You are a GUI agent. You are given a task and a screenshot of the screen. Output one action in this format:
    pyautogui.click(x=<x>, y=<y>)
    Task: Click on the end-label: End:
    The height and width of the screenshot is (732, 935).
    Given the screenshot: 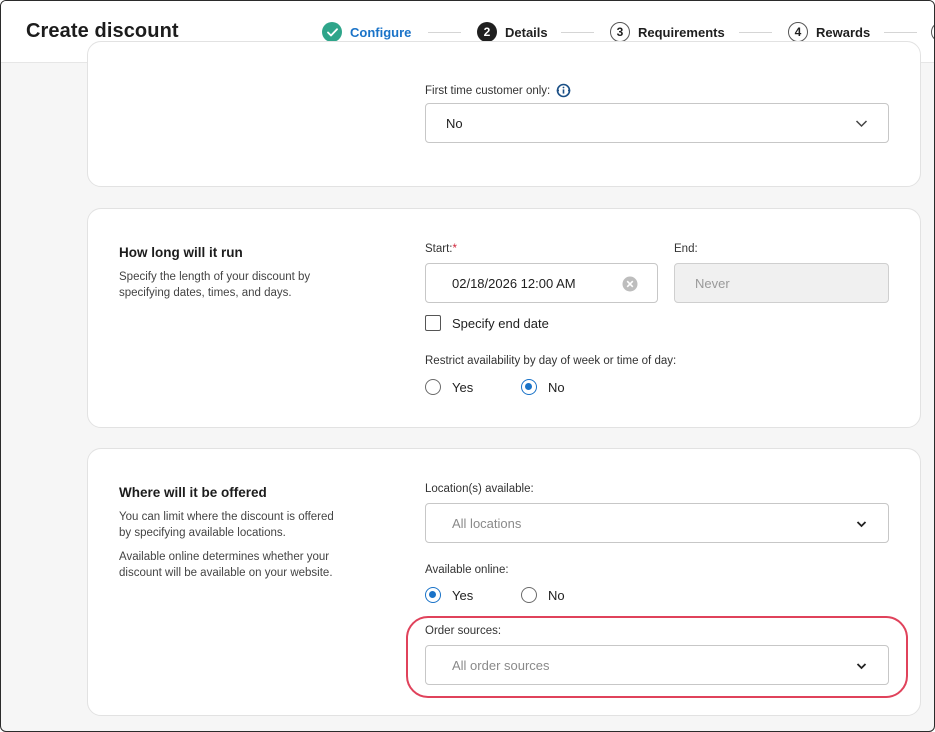 What is the action you would take?
    pyautogui.click(x=686, y=249)
    